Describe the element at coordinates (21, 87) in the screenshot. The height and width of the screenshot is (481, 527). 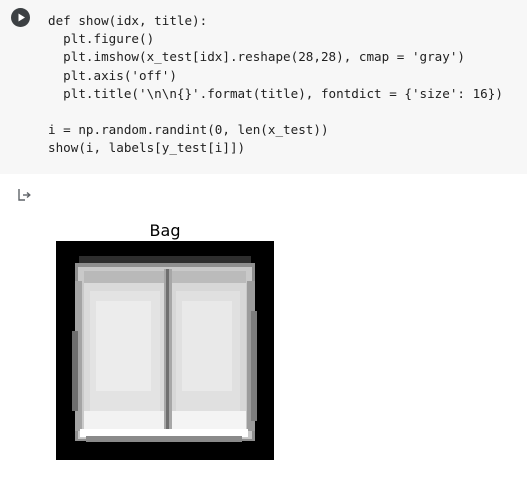
I see `cell-gutter` at that location.